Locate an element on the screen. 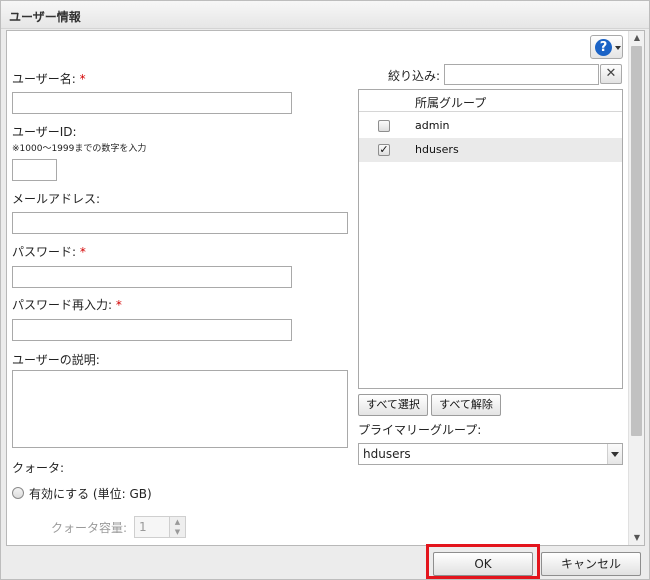 Image resolution: width=650 pixels, height=580 pixels. password-label-text: パスワード: is located at coordinates (44, 252).